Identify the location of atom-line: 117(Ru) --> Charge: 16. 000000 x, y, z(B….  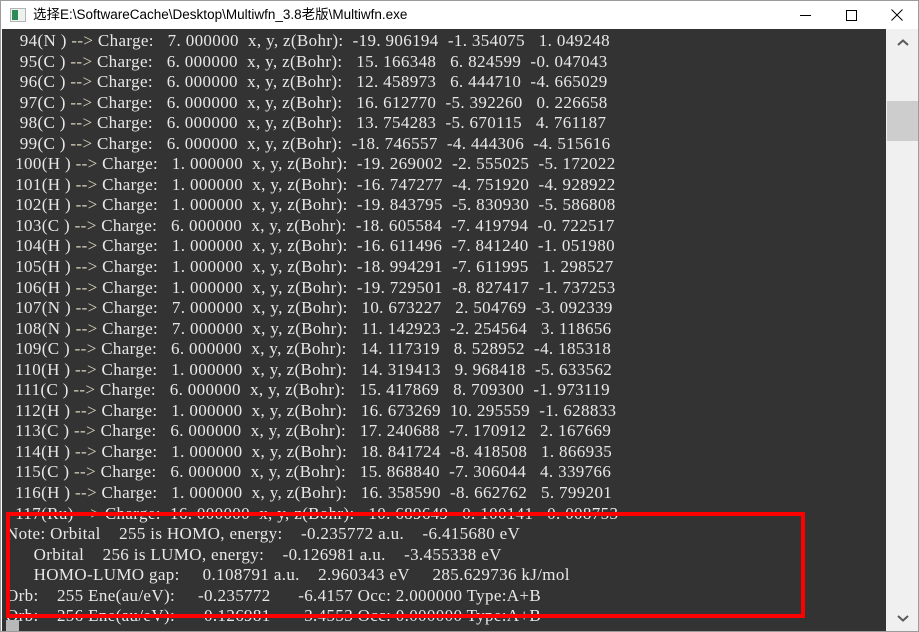
(446, 514).